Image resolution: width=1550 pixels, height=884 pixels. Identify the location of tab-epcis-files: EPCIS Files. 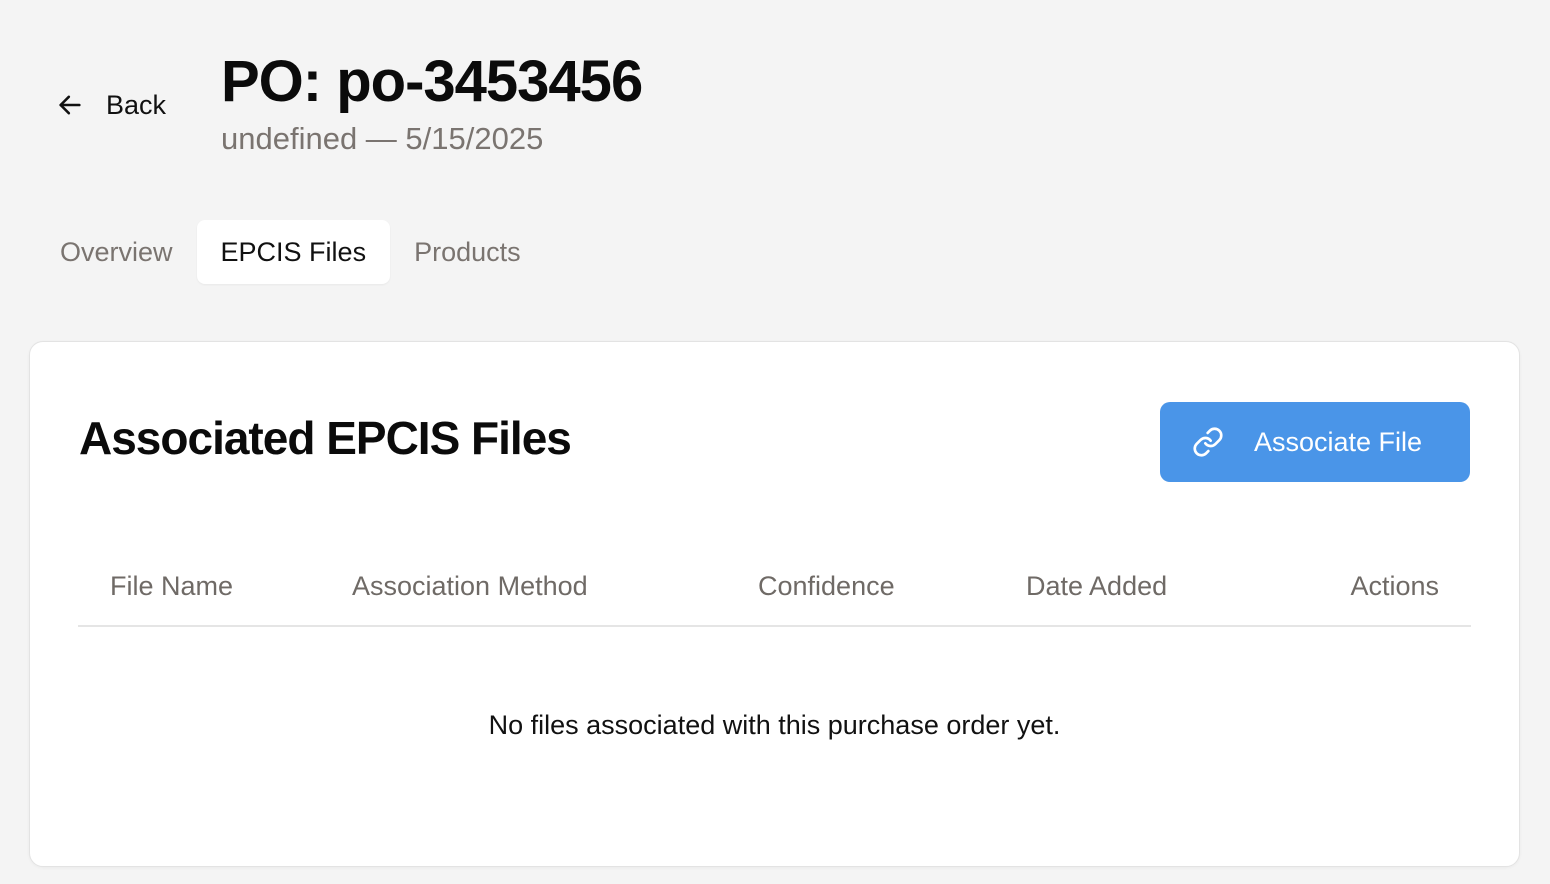
(293, 252).